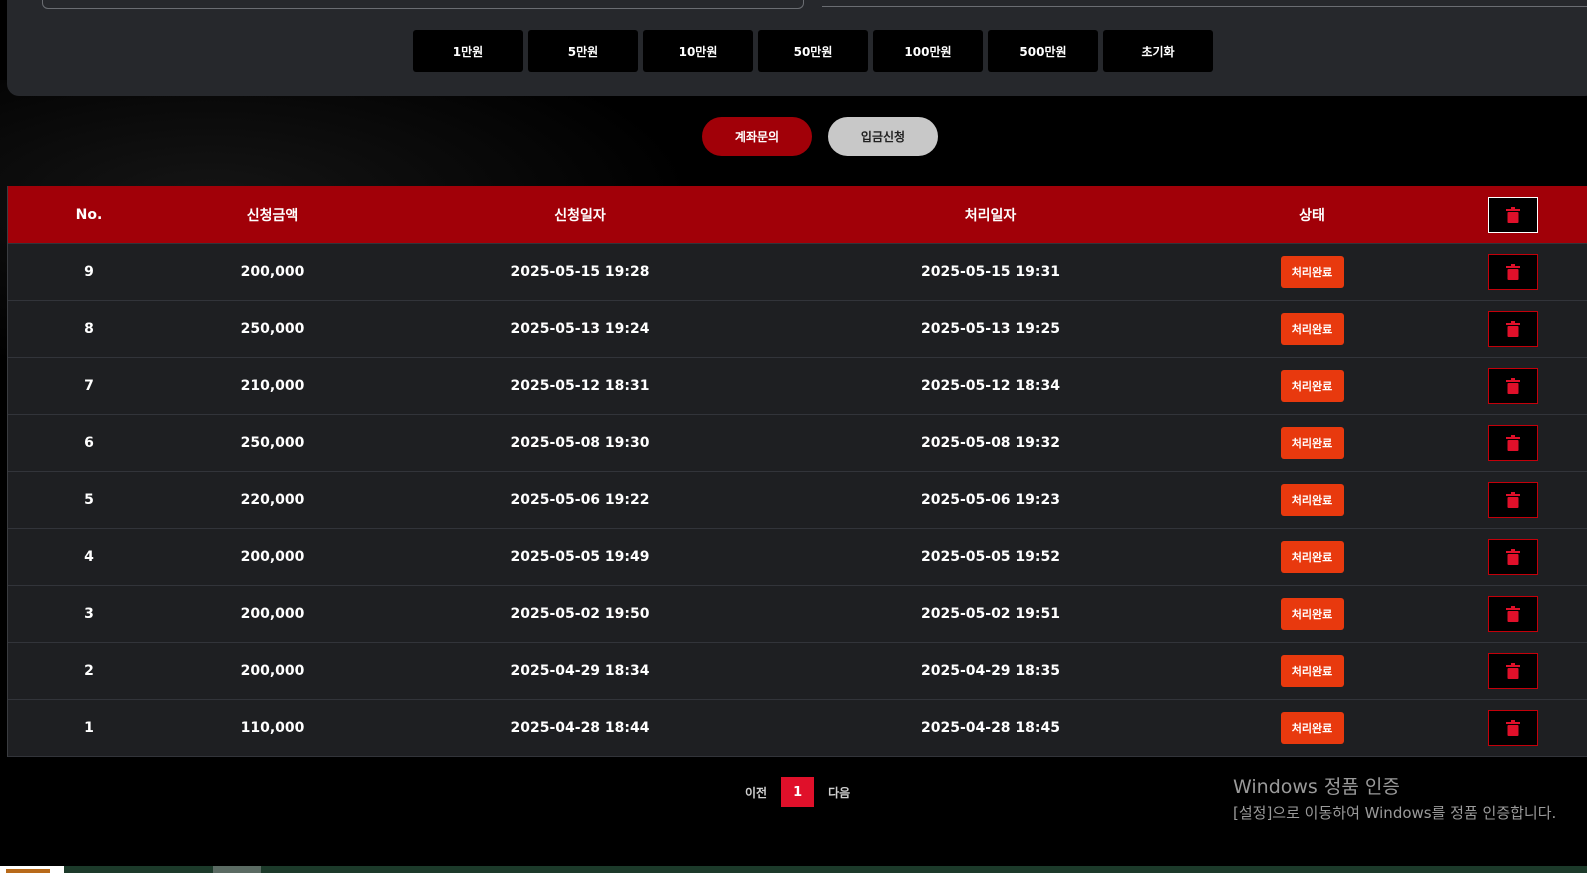  I want to click on cell-no: 3, so click(89, 614).